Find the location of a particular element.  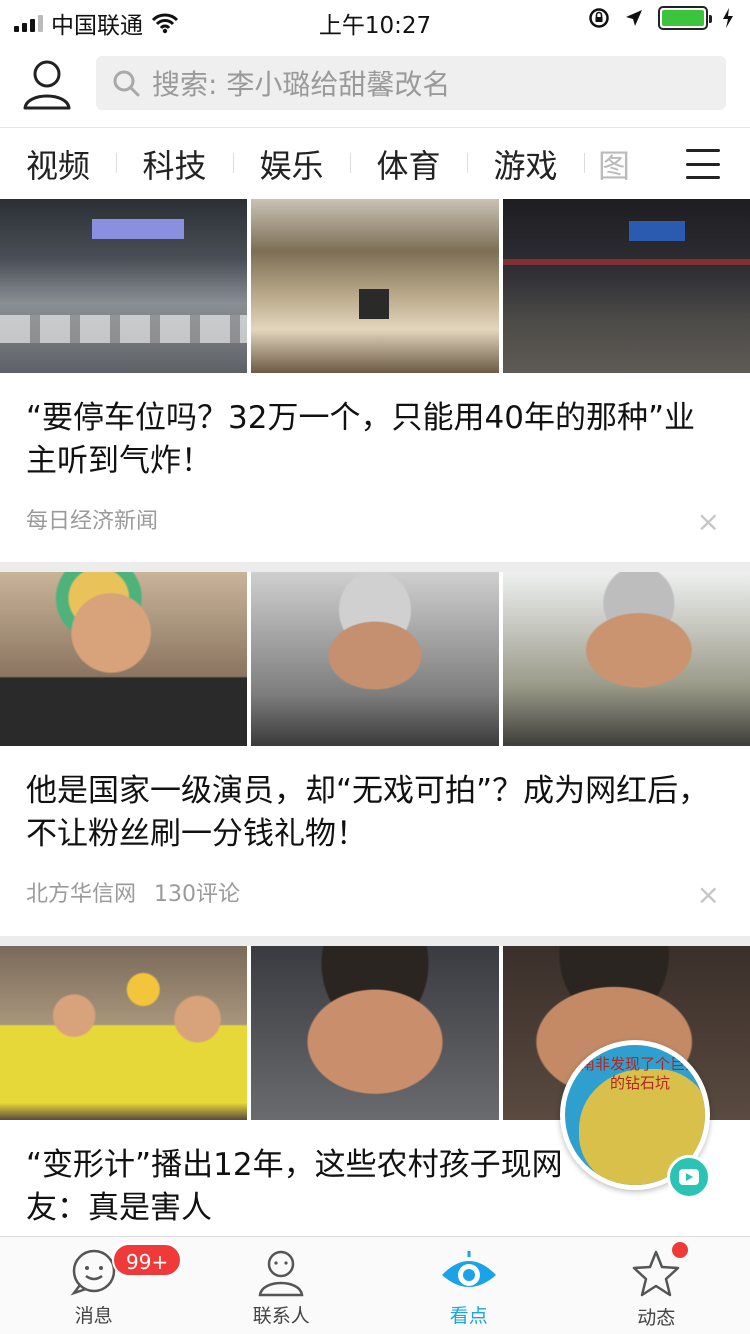

boy-crying-image is located at coordinates (375, 1033).